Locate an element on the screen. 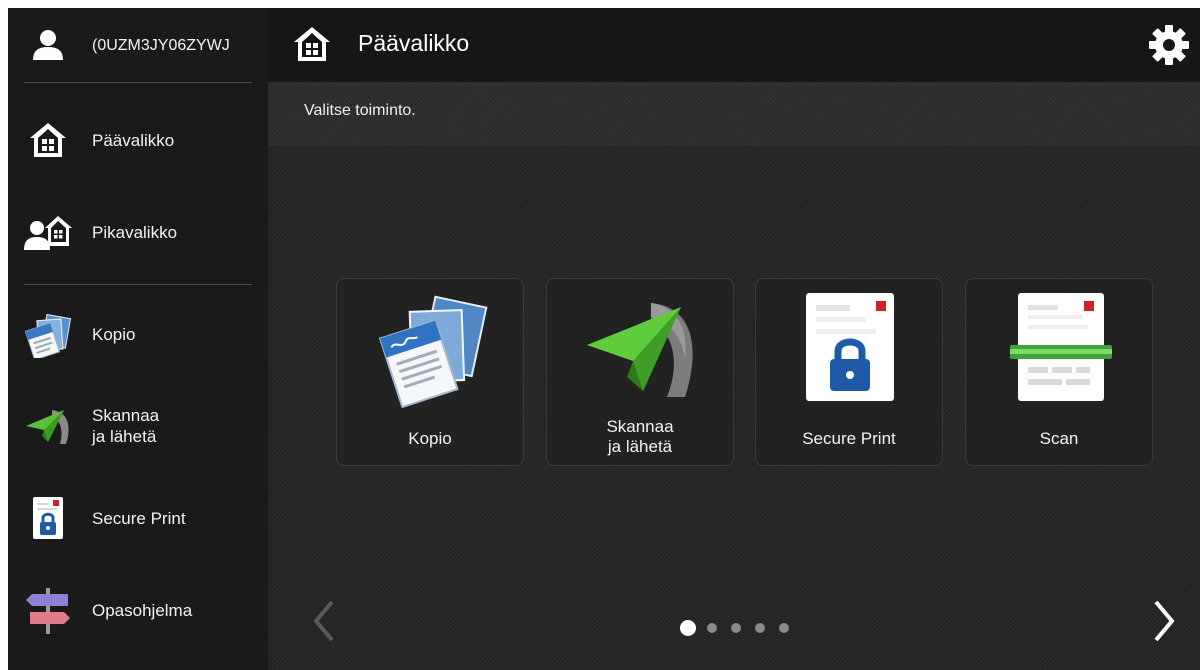  sidebar-item-label: Skannaa ja lähetä is located at coordinates (126, 426).